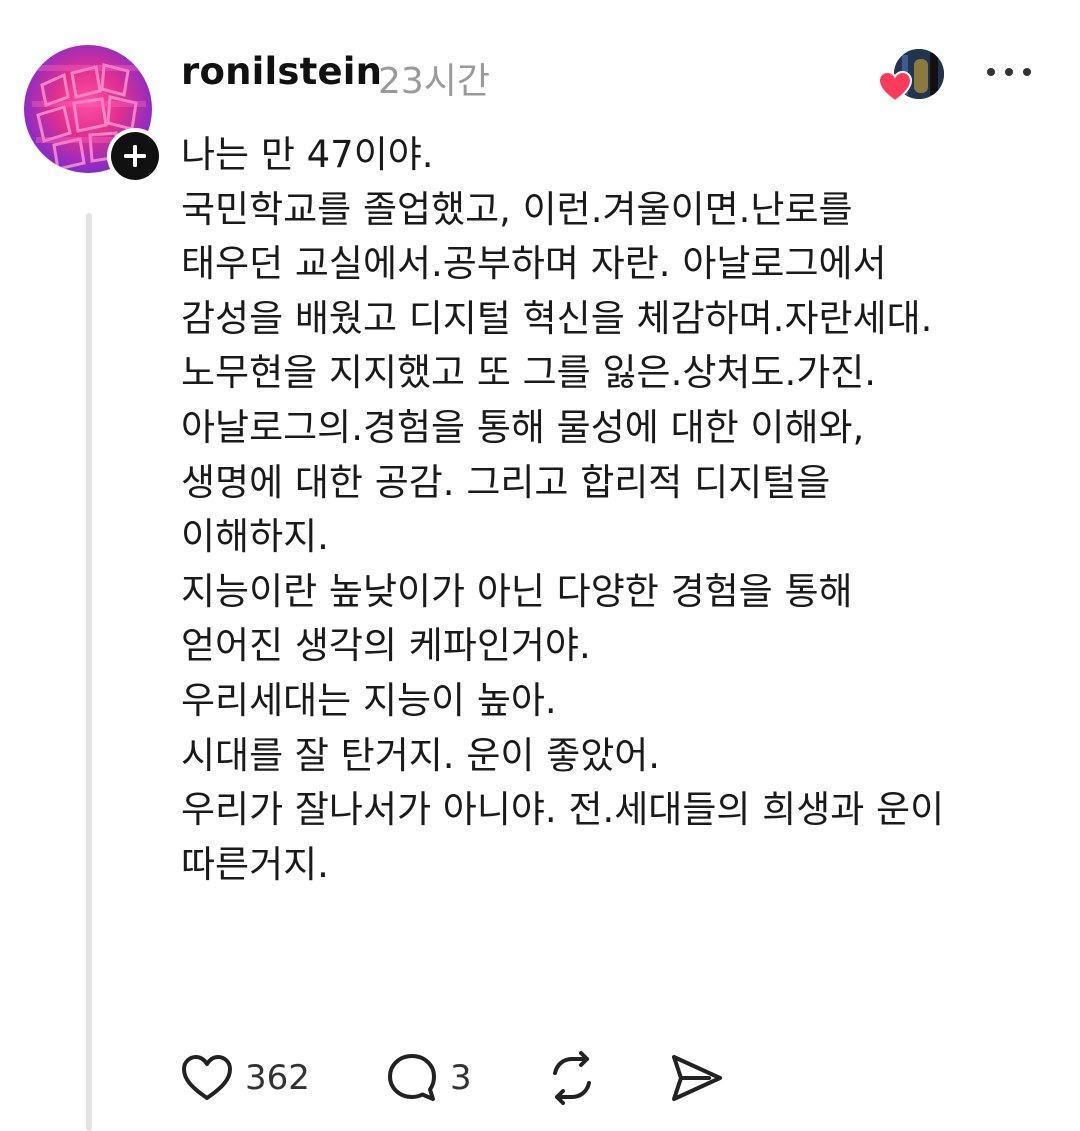 This screenshot has width=1080, height=1131. What do you see at coordinates (517, 209) in the screenshot?
I see `post-text-line: 국민학교를 졸업했고, 이런.겨울이면.난로를` at bounding box center [517, 209].